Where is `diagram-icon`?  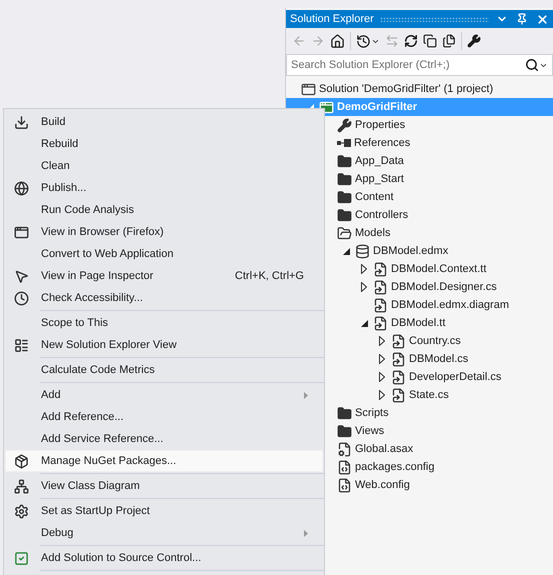 diagram-icon is located at coordinates (21, 486).